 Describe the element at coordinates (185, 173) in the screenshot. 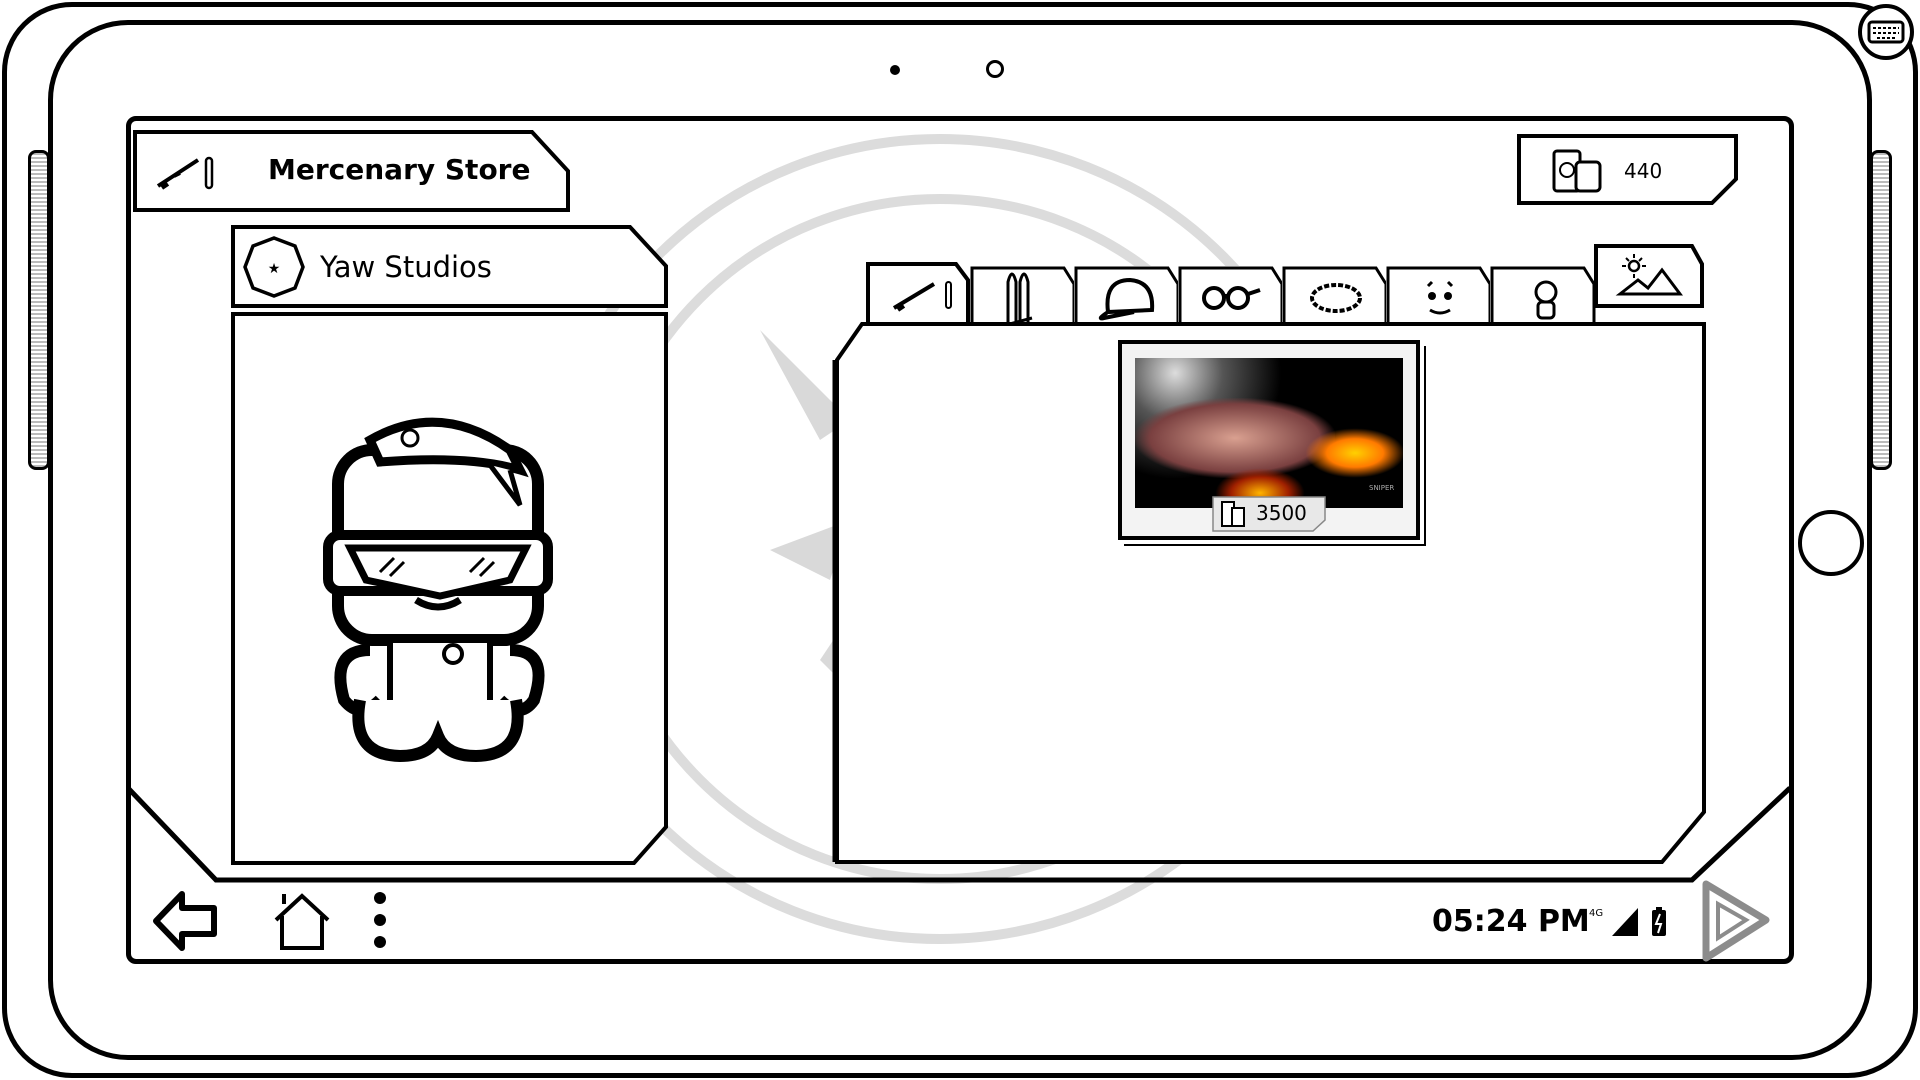

I see `rifle-bullet-icon` at that location.